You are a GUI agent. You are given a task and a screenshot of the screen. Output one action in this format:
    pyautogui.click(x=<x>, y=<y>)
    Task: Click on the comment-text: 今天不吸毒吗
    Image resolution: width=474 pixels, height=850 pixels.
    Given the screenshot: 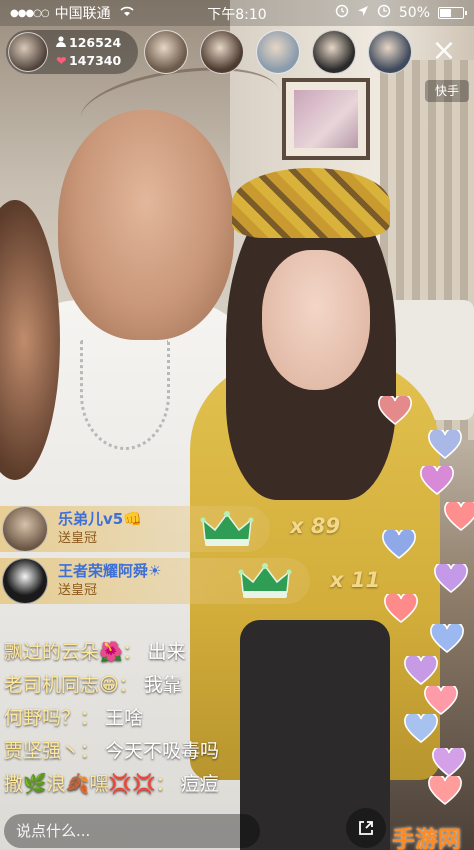 What is the action you would take?
    pyautogui.click(x=162, y=751)
    